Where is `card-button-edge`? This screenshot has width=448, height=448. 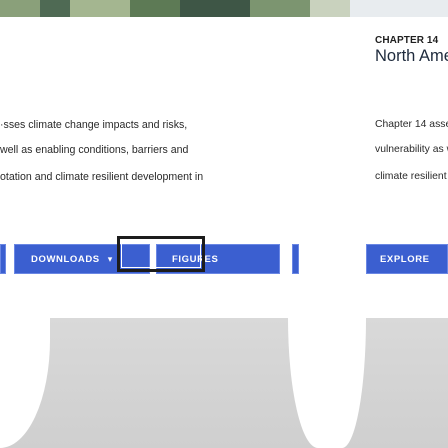
card-button-edge is located at coordinates (295, 259).